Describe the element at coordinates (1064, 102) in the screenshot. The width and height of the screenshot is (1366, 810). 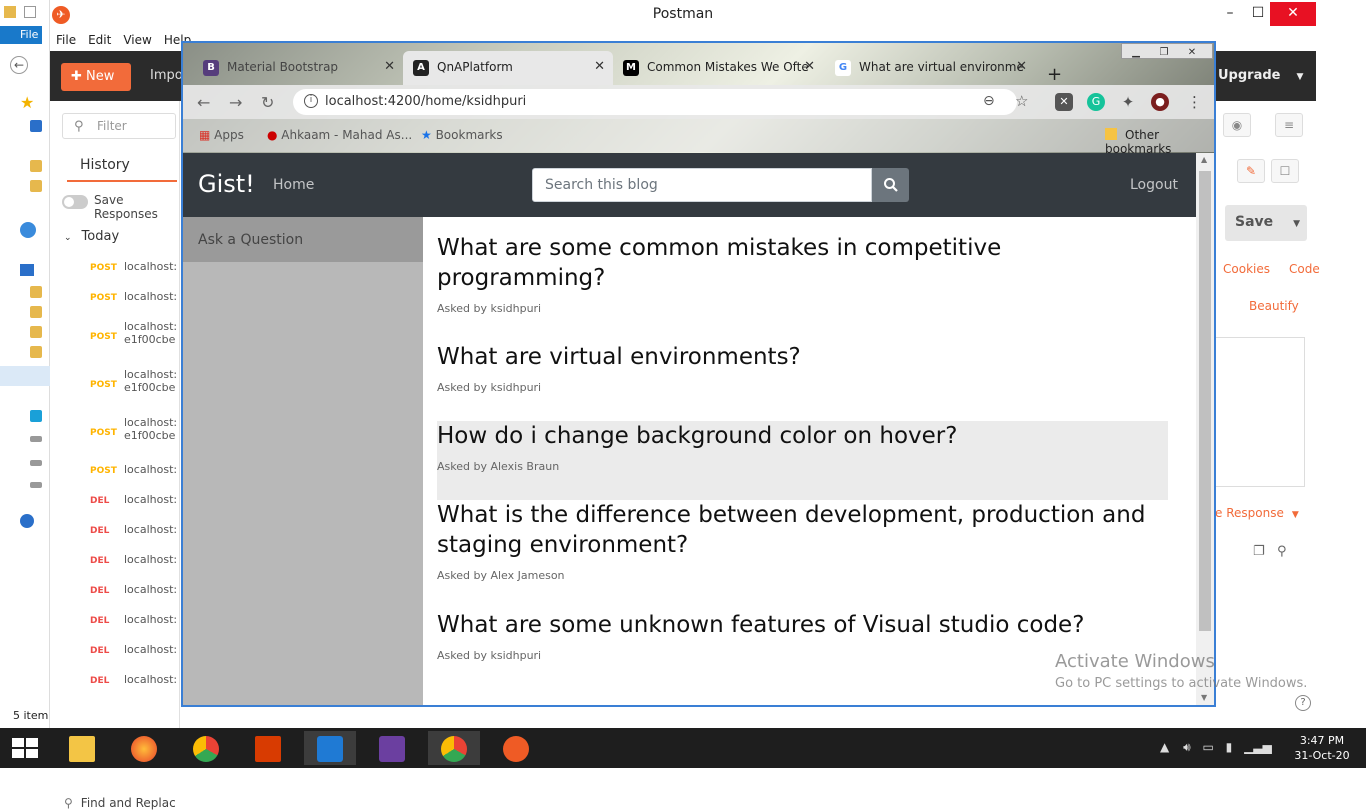
I see `extension-x-icon: ✕` at that location.